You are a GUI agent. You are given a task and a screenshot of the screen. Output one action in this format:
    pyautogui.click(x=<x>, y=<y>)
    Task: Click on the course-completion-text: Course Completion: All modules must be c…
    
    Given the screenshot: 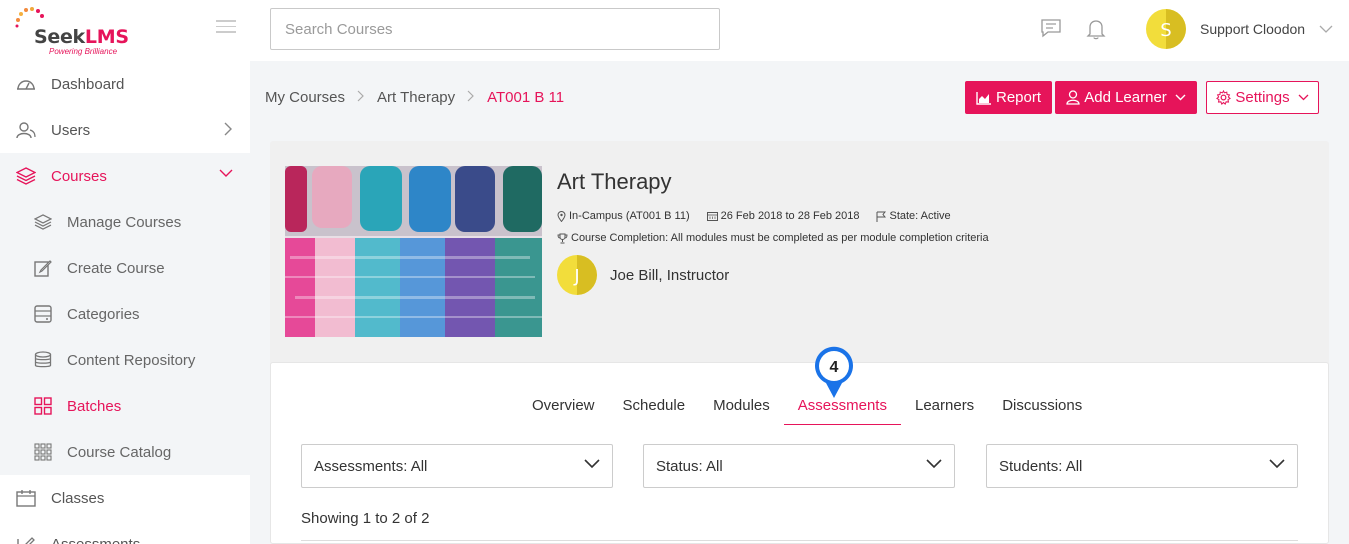 What is the action you would take?
    pyautogui.click(x=780, y=238)
    